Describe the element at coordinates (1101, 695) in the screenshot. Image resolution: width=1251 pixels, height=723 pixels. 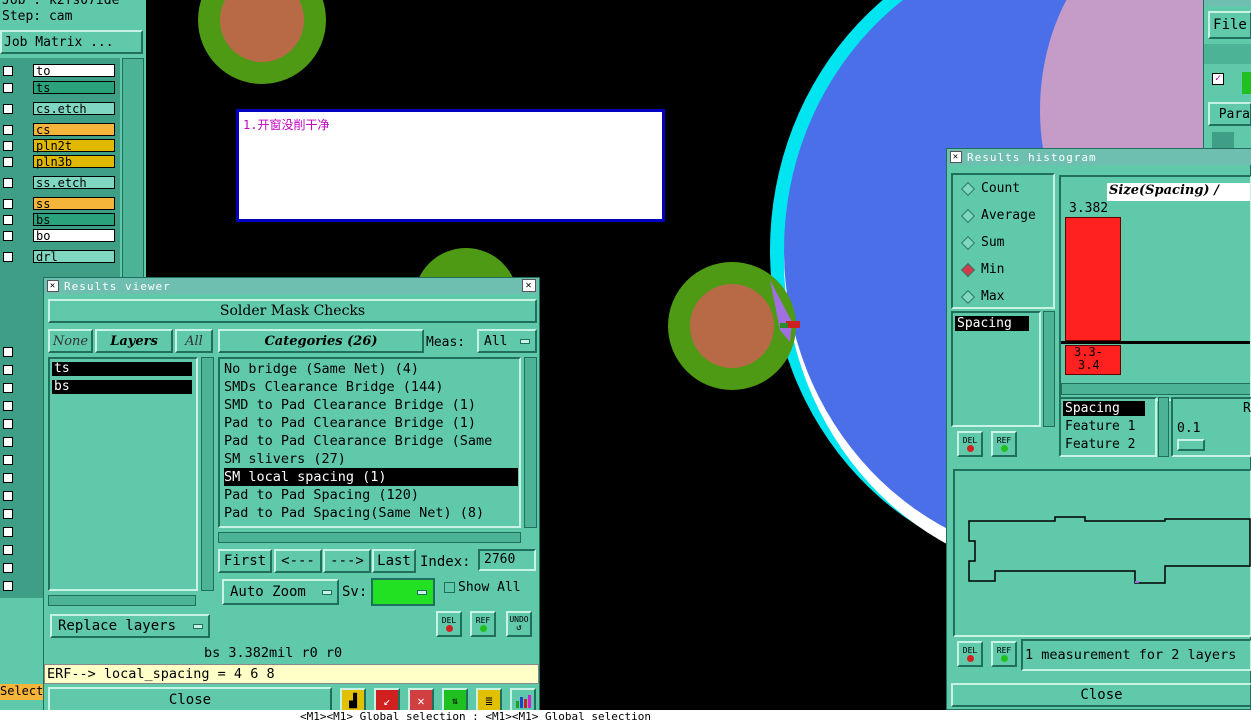
I see `hist-close-button: Close` at that location.